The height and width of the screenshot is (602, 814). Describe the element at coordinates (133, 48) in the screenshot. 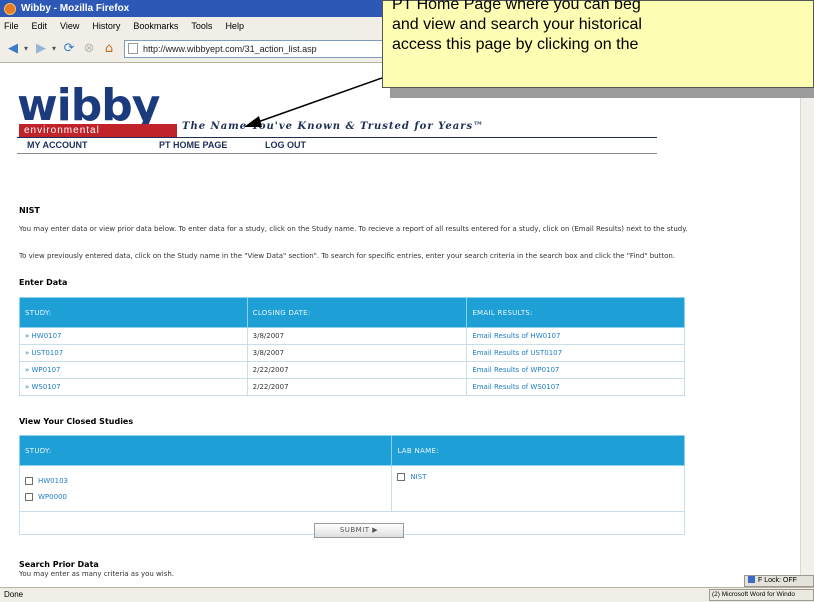

I see `page-icon` at that location.